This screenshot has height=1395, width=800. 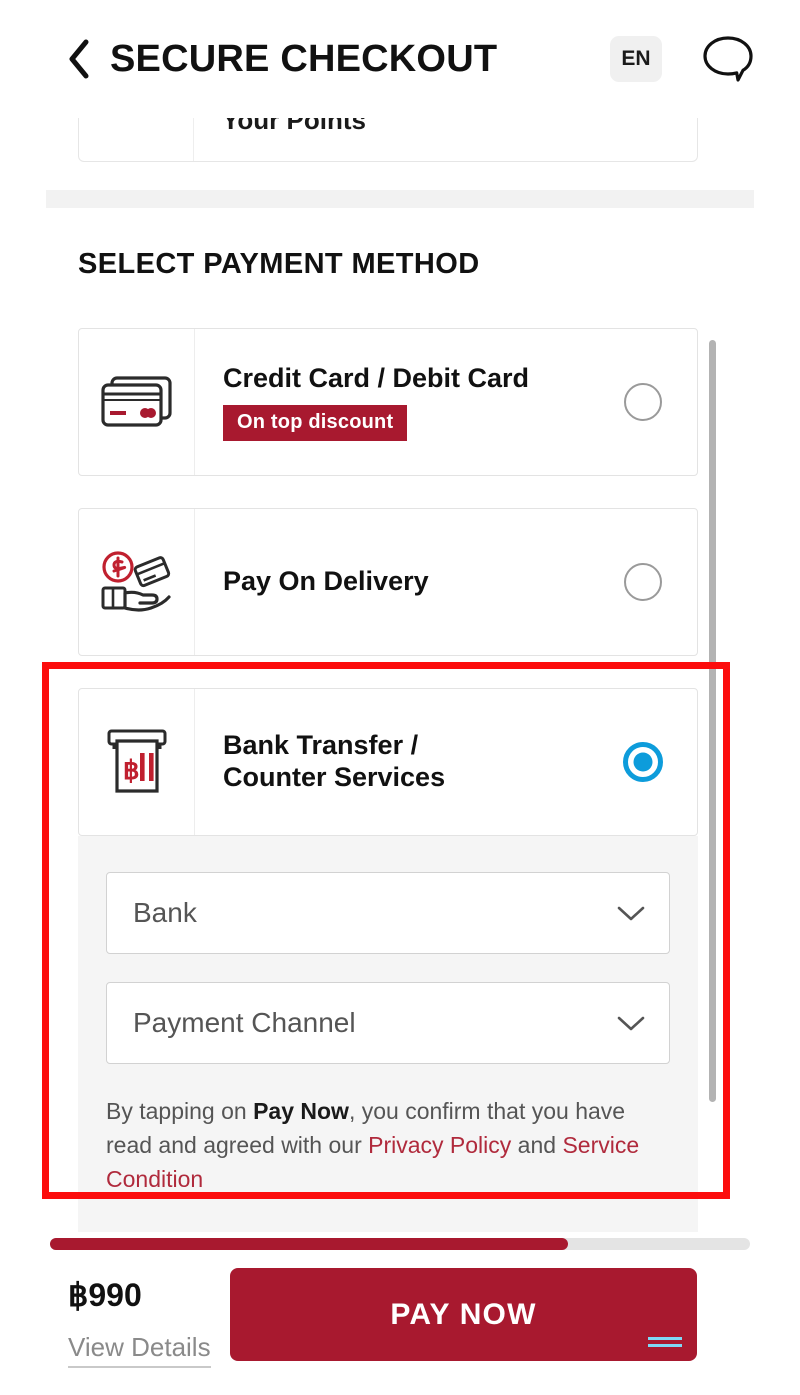 I want to click on pay-on-delivery-main: Pay On Delivery, so click(x=392, y=582).